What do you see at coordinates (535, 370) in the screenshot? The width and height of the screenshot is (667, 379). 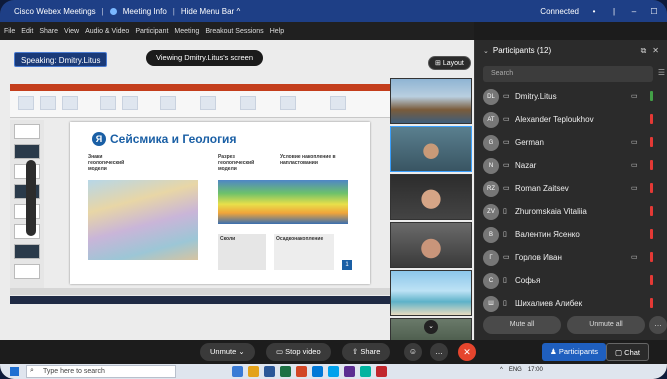 I see `clock: 17:00` at bounding box center [535, 370].